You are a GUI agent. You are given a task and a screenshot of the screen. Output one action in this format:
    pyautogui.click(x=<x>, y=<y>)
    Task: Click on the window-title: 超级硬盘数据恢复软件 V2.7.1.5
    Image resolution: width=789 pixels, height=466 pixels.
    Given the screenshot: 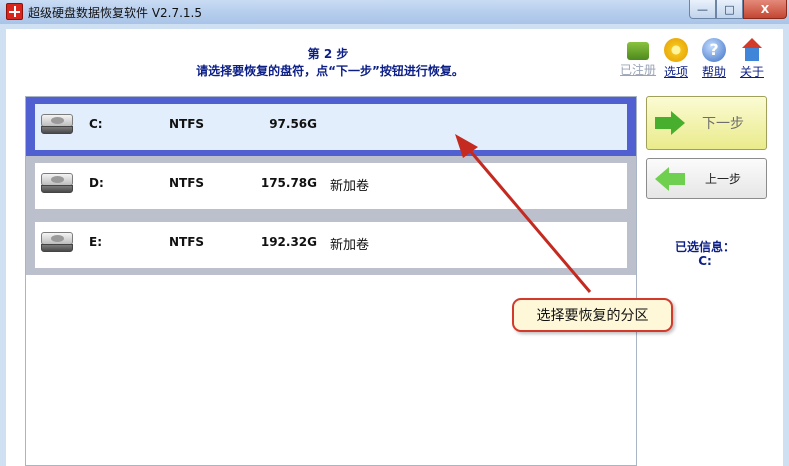 What is the action you would take?
    pyautogui.click(x=115, y=13)
    